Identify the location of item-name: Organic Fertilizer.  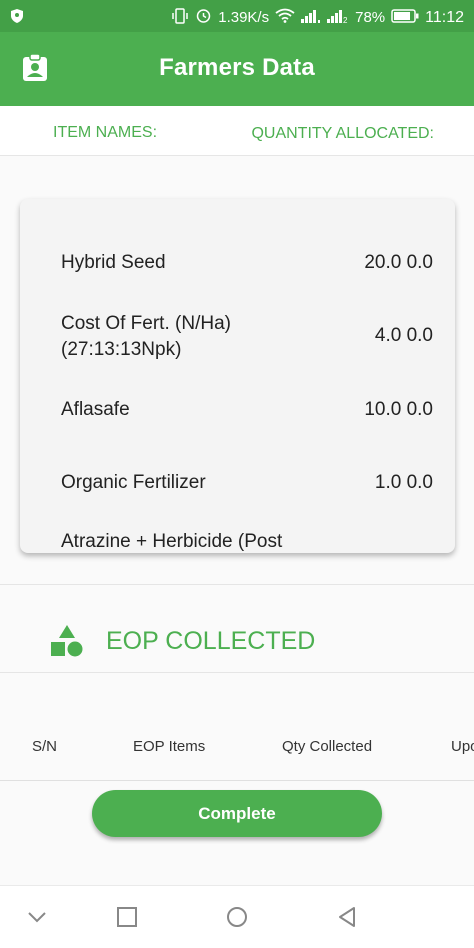
(133, 482).